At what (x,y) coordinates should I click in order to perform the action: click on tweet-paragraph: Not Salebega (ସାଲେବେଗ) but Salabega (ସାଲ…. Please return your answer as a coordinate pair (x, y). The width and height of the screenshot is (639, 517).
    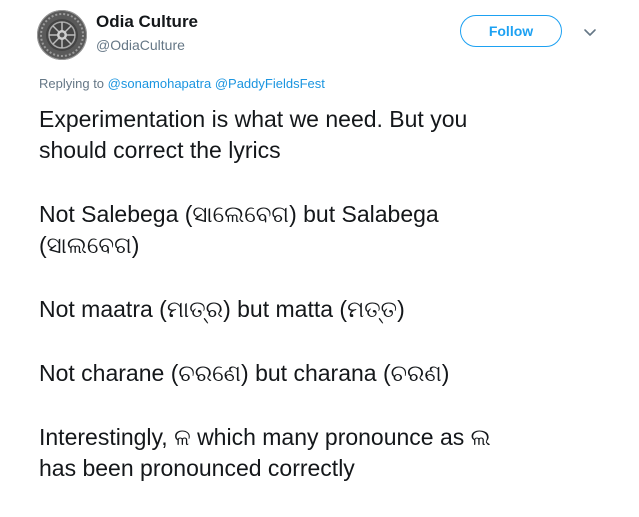
    Looking at the image, I should click on (239, 229).